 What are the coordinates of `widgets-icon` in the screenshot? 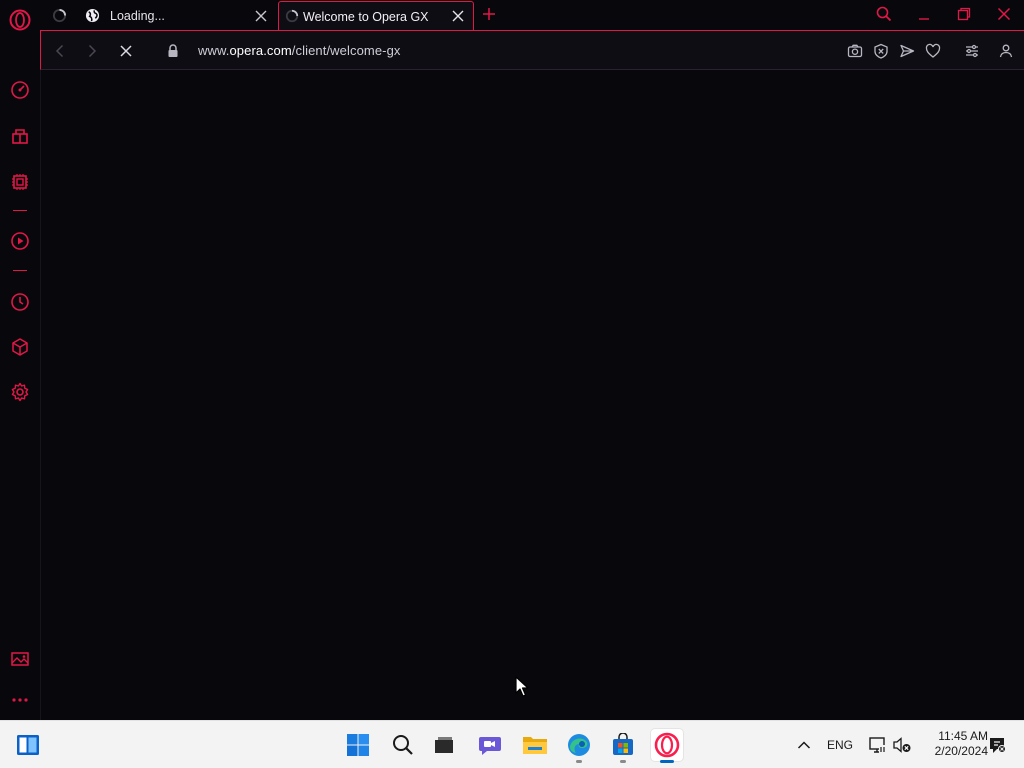 It's located at (28, 745).